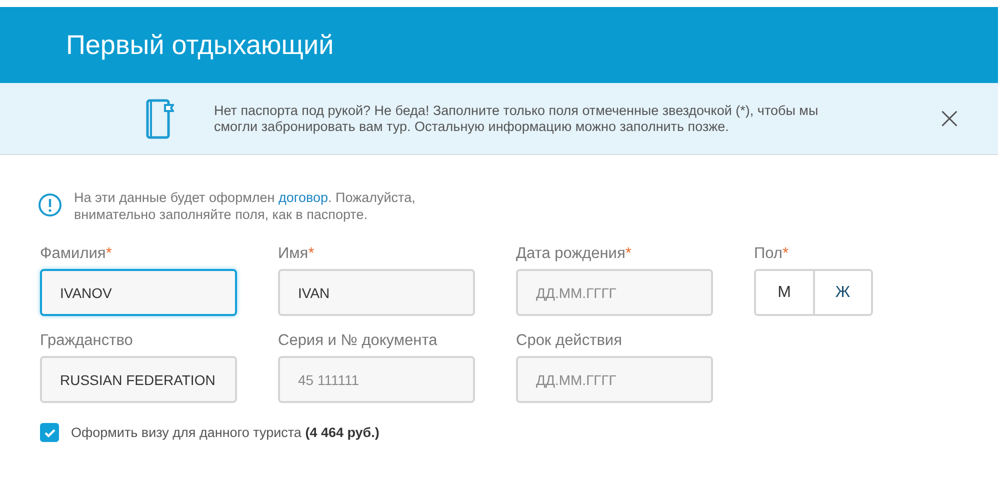 The width and height of the screenshot is (1000, 490). Describe the element at coordinates (569, 341) in the screenshot. I see `field-label: Срок действия` at that location.